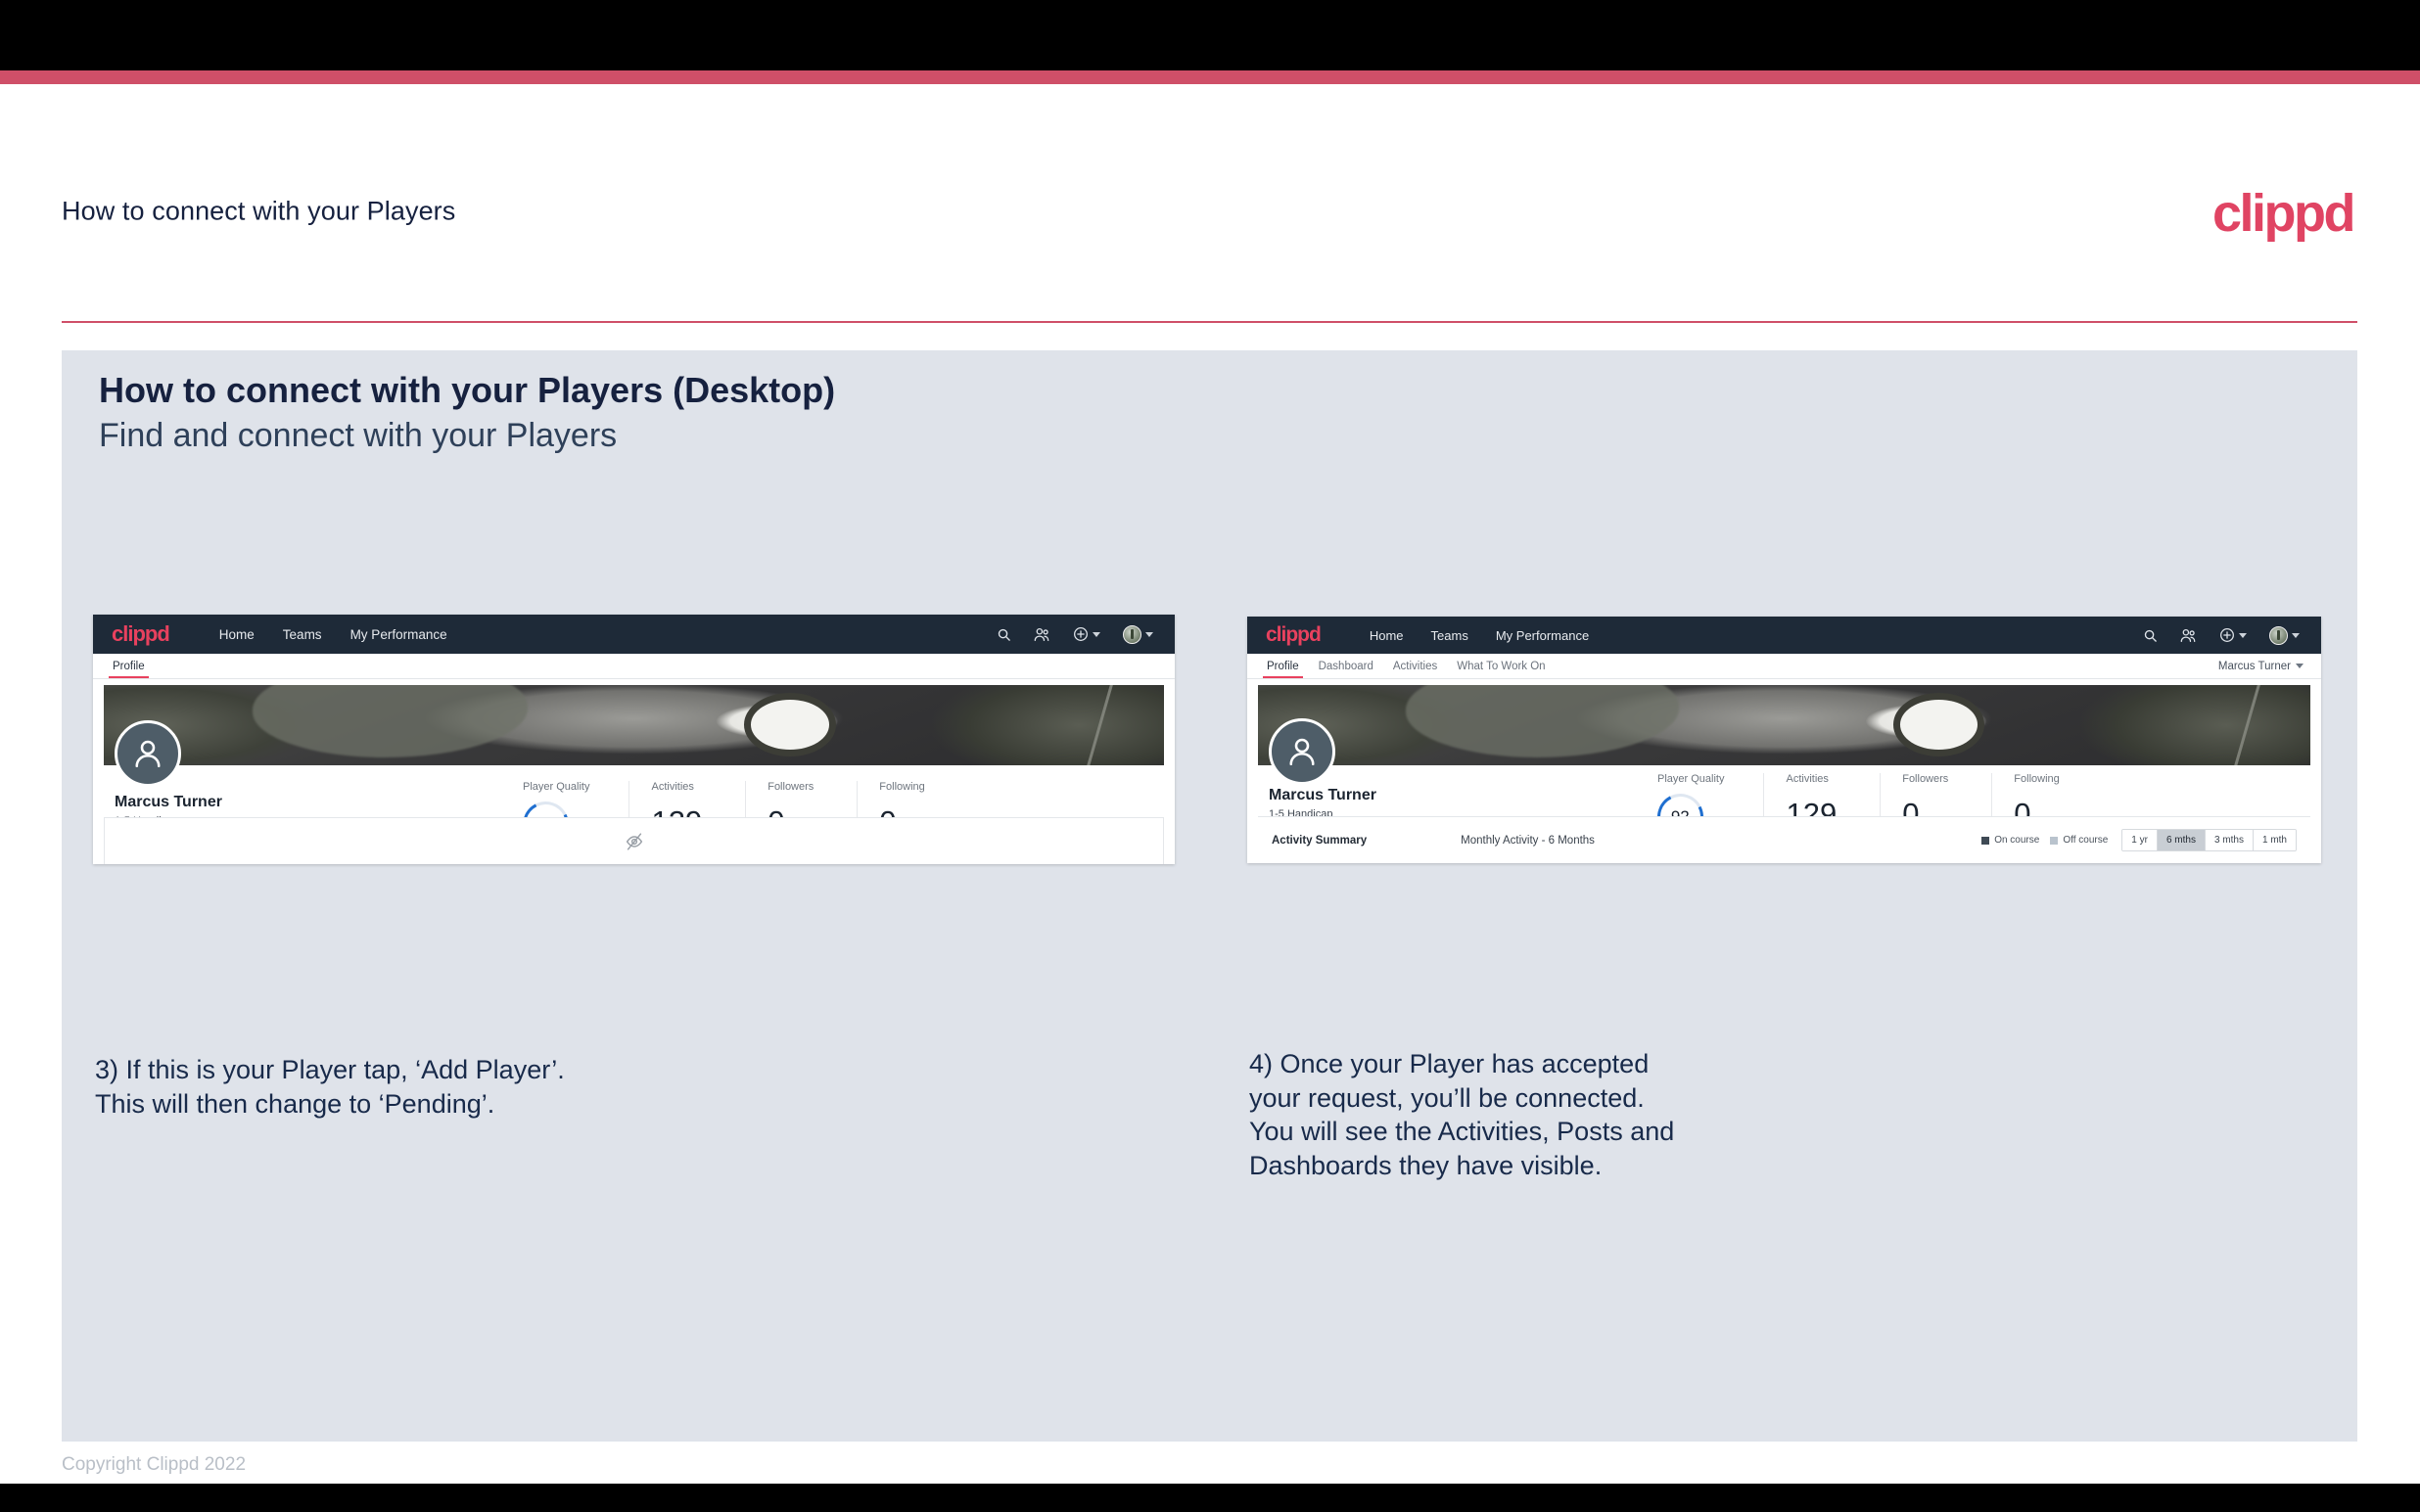 Image resolution: width=2420 pixels, height=1512 pixels. What do you see at coordinates (1449, 1063) in the screenshot?
I see `caption-step-4-line-1: 4) Once your Player has accepted` at bounding box center [1449, 1063].